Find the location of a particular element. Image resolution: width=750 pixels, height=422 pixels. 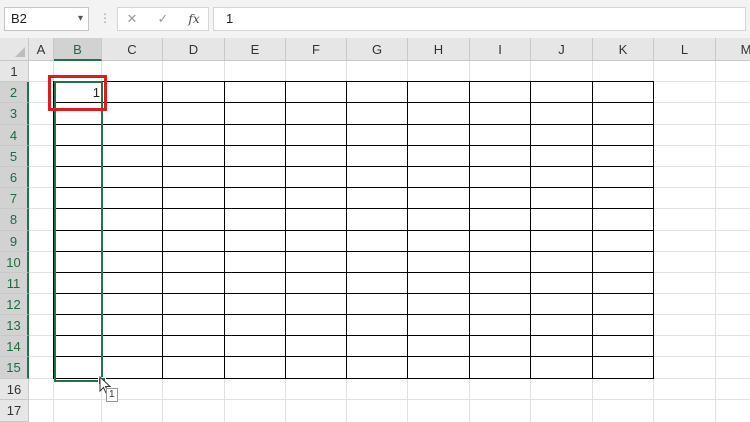

formula-input: 1 is located at coordinates (479, 19).